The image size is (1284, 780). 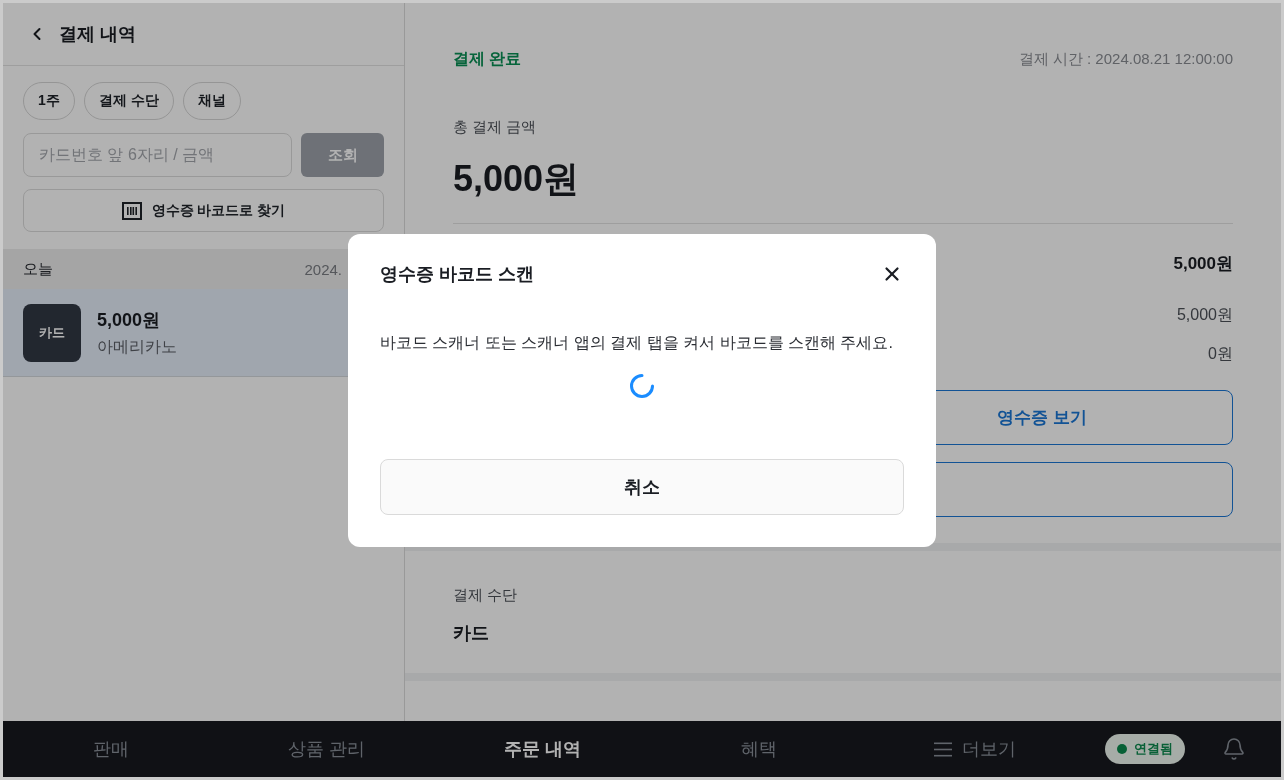 What do you see at coordinates (943, 749) in the screenshot?
I see `menu-icon` at bounding box center [943, 749].